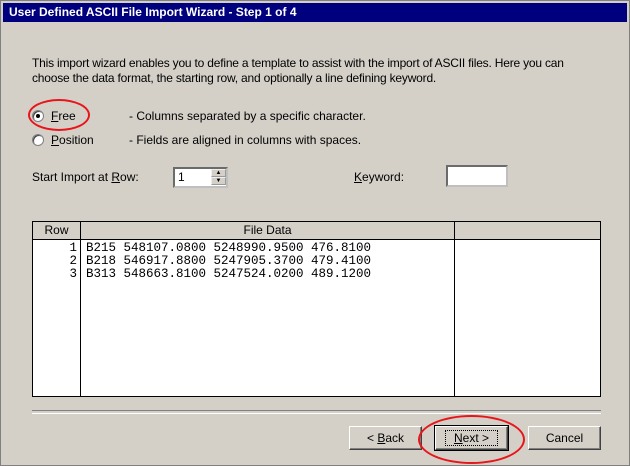 This screenshot has width=630, height=466. I want to click on start-row-spinner: 1 ▲ ▼, so click(200, 177).